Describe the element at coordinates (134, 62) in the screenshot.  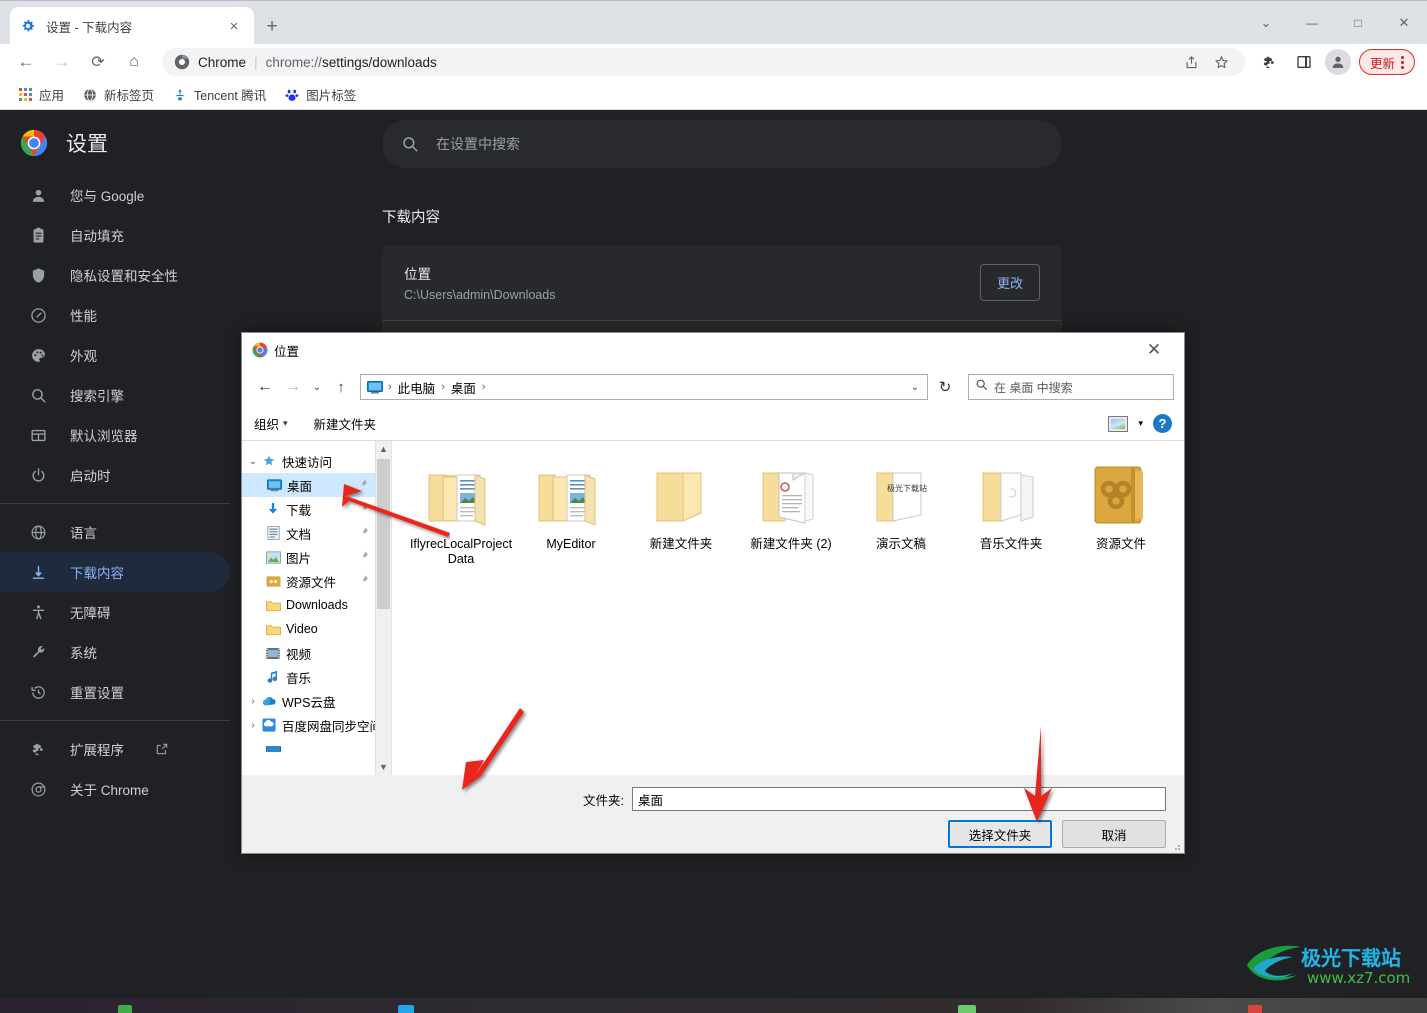
I see `home-icon: ⌂` at that location.